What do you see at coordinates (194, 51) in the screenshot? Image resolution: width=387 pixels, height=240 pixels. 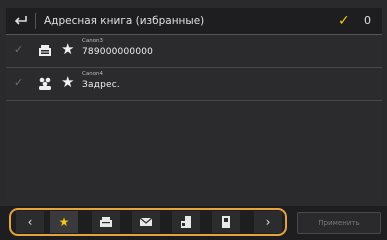 I see `list-item: ✓ ★ Canon3 789000000000` at bounding box center [194, 51].